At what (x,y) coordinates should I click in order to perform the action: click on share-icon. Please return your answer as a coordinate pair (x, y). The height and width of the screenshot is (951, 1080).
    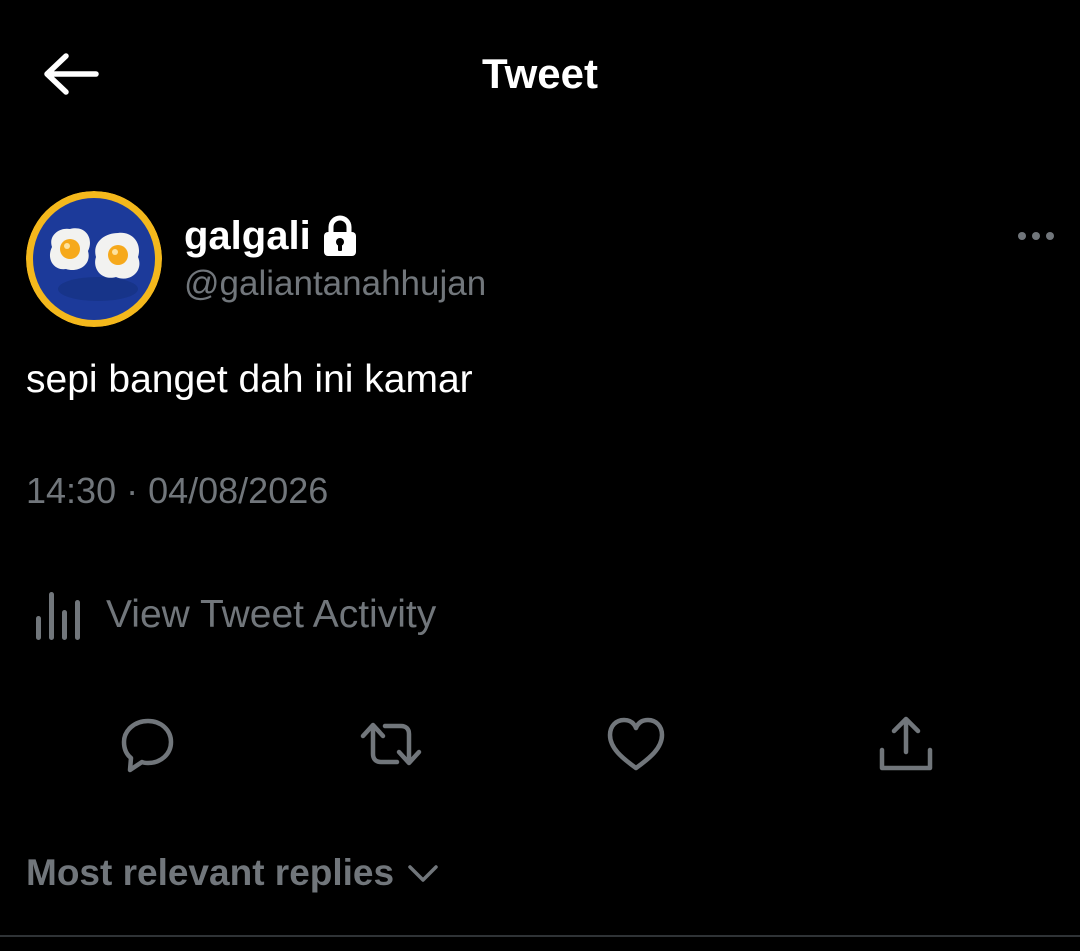
    Looking at the image, I should click on (906, 743).